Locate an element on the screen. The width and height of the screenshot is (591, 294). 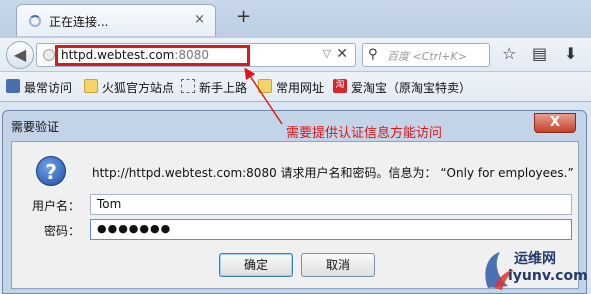
dialog-title: 需要验证 is located at coordinates (35, 127).